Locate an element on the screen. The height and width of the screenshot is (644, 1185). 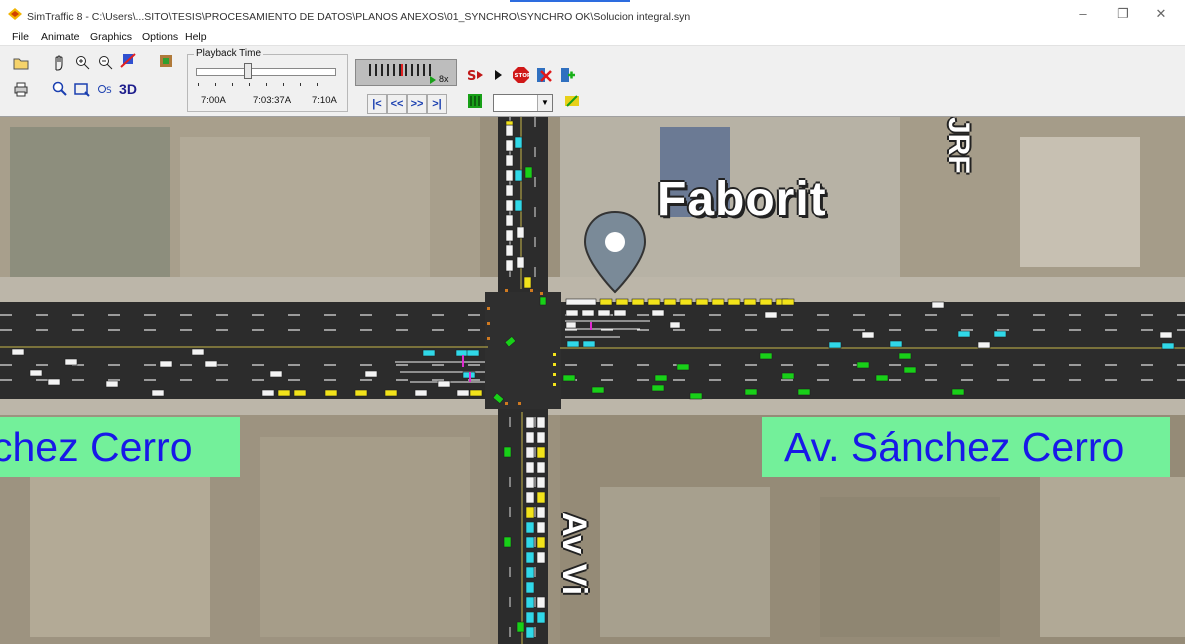
record-icon is located at coordinates (568, 75).